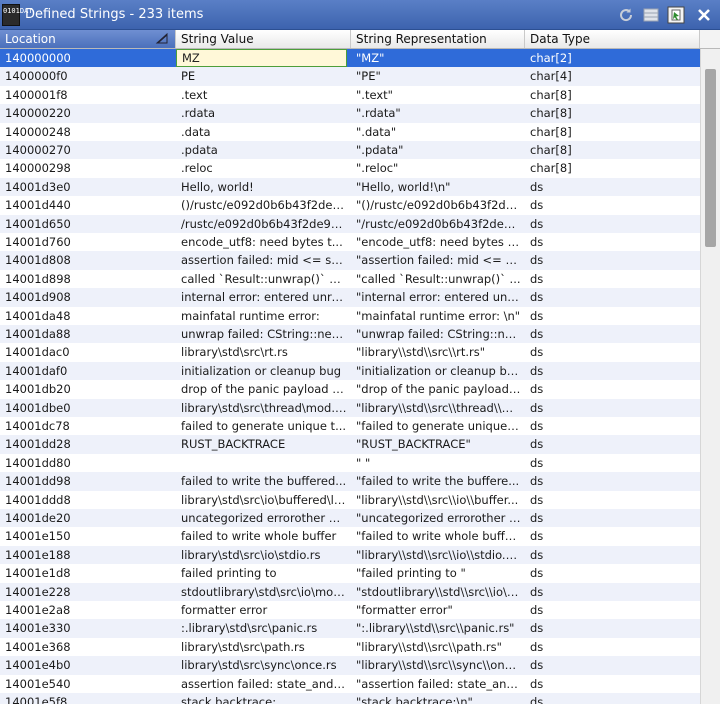 This screenshot has height=704, width=720. What do you see at coordinates (86, 518) in the screenshot?
I see `cell-location: 14001de20` at bounding box center [86, 518].